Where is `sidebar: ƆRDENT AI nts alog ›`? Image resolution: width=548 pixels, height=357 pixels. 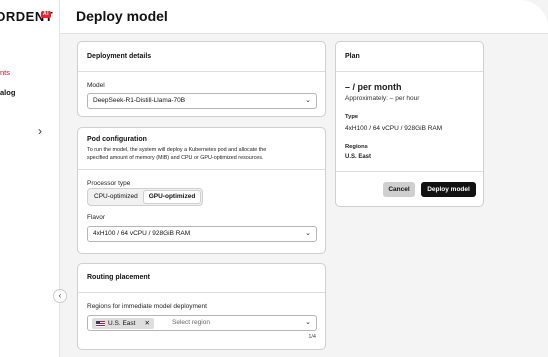
sidebar: ƆRDENT AI nts alog › is located at coordinates (30, 178).